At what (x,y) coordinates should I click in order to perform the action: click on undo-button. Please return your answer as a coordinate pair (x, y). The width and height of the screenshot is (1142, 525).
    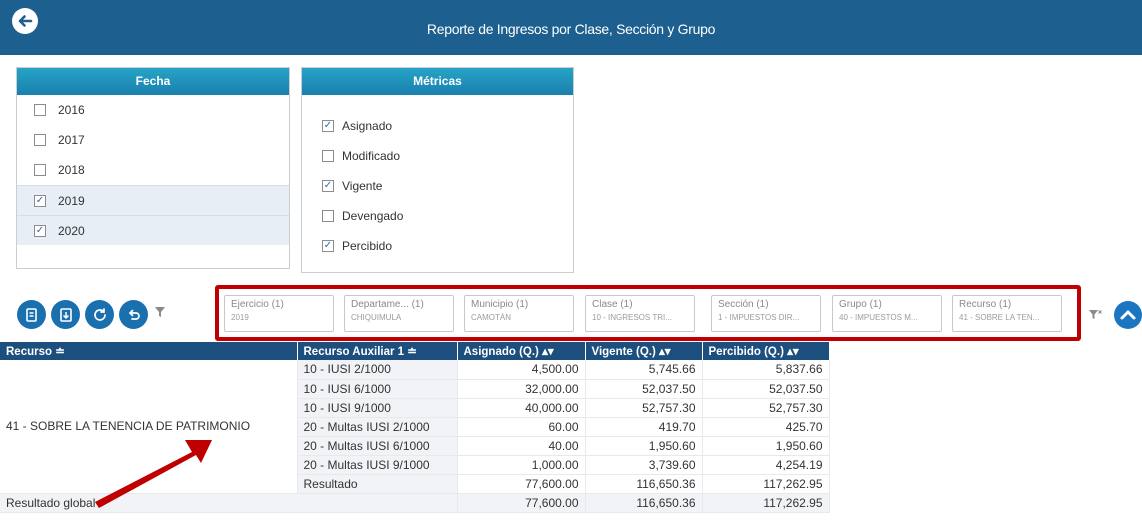
    Looking at the image, I should click on (133, 314).